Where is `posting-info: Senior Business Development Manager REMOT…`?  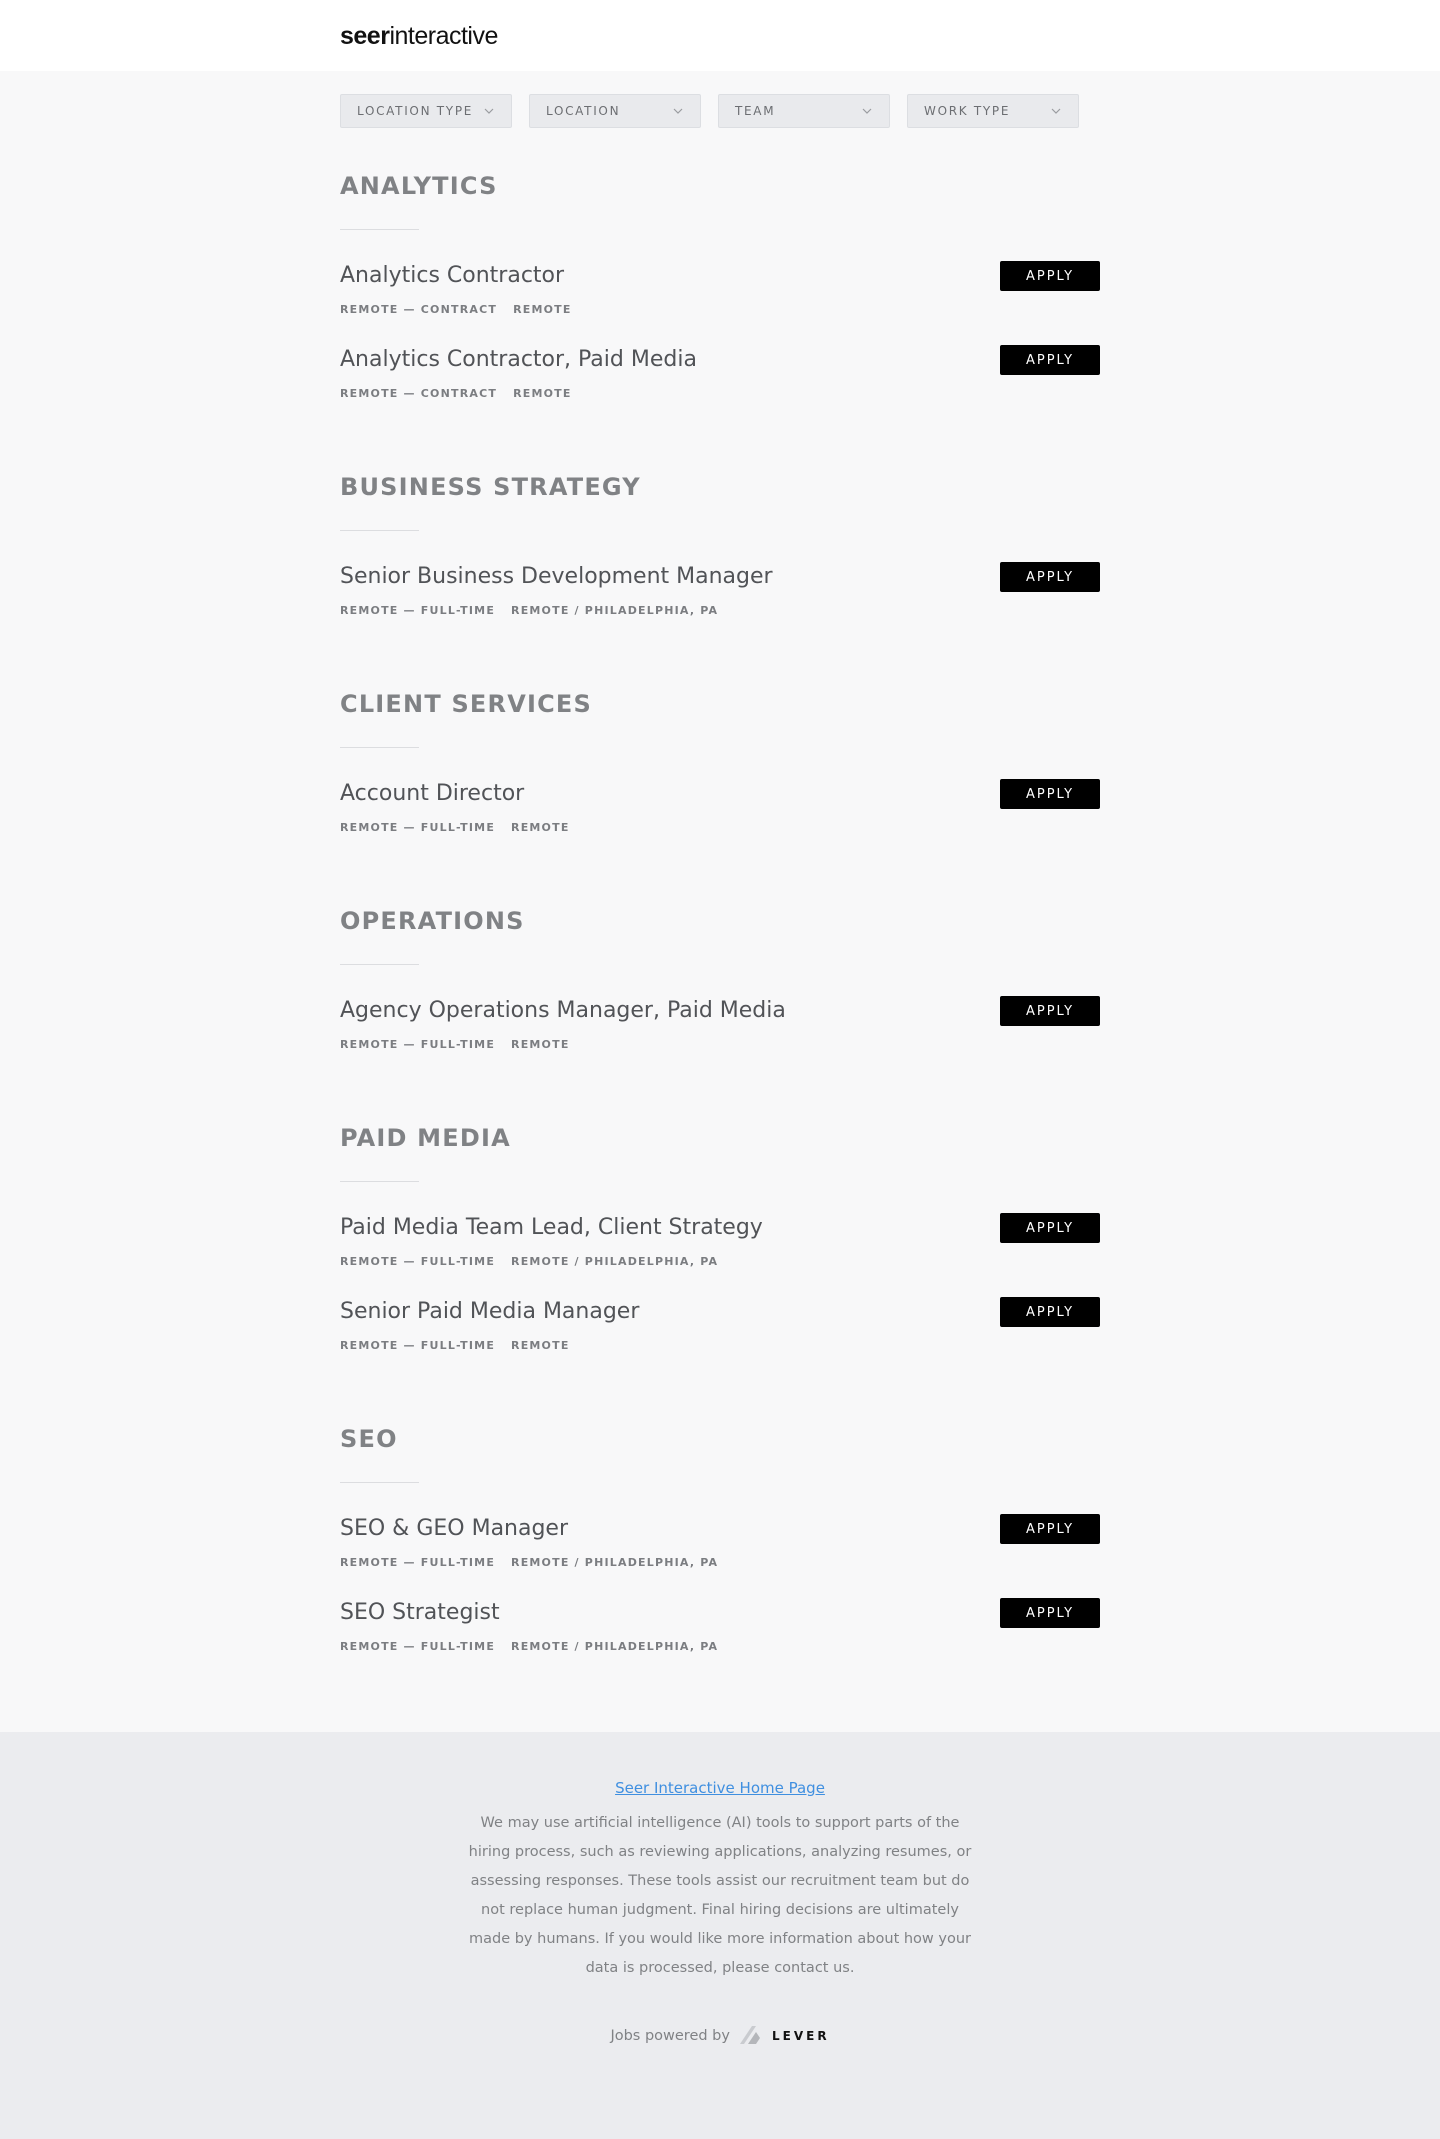 posting-info: Senior Business Development Manager REMOT… is located at coordinates (556, 589).